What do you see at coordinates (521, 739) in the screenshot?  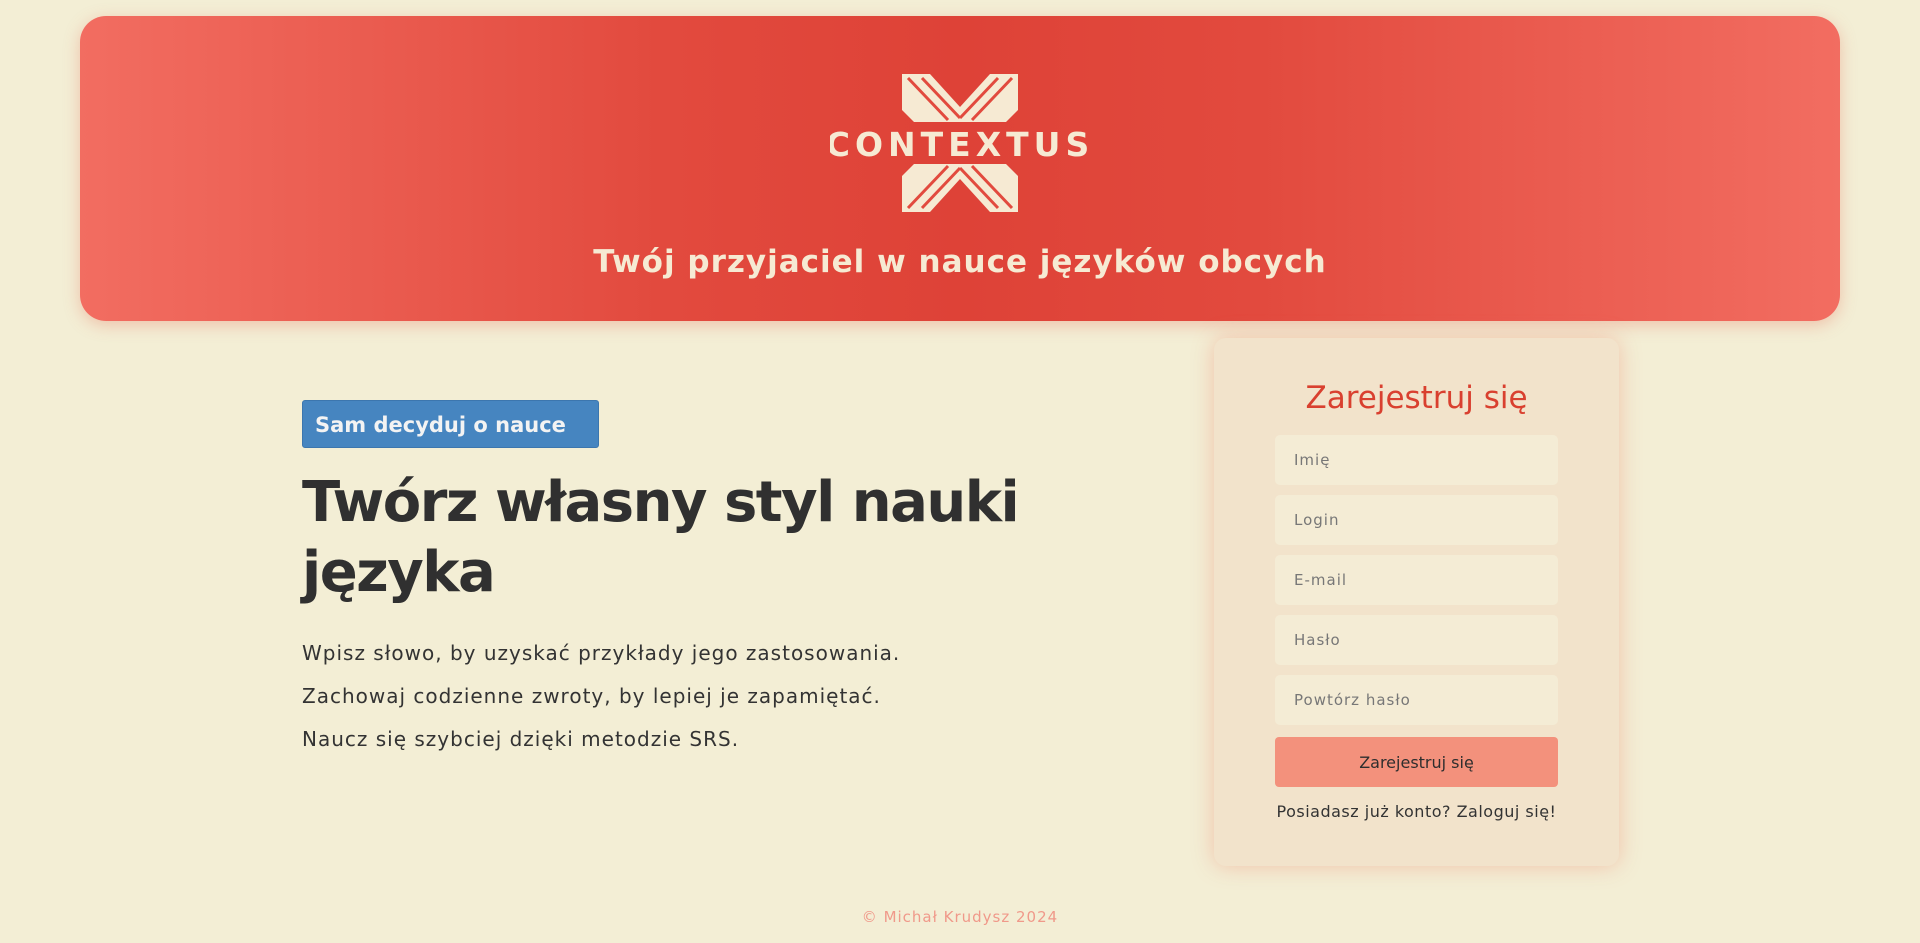 I see `feature-item: Naucz się szybciej dzięki metodzie SRS.` at bounding box center [521, 739].